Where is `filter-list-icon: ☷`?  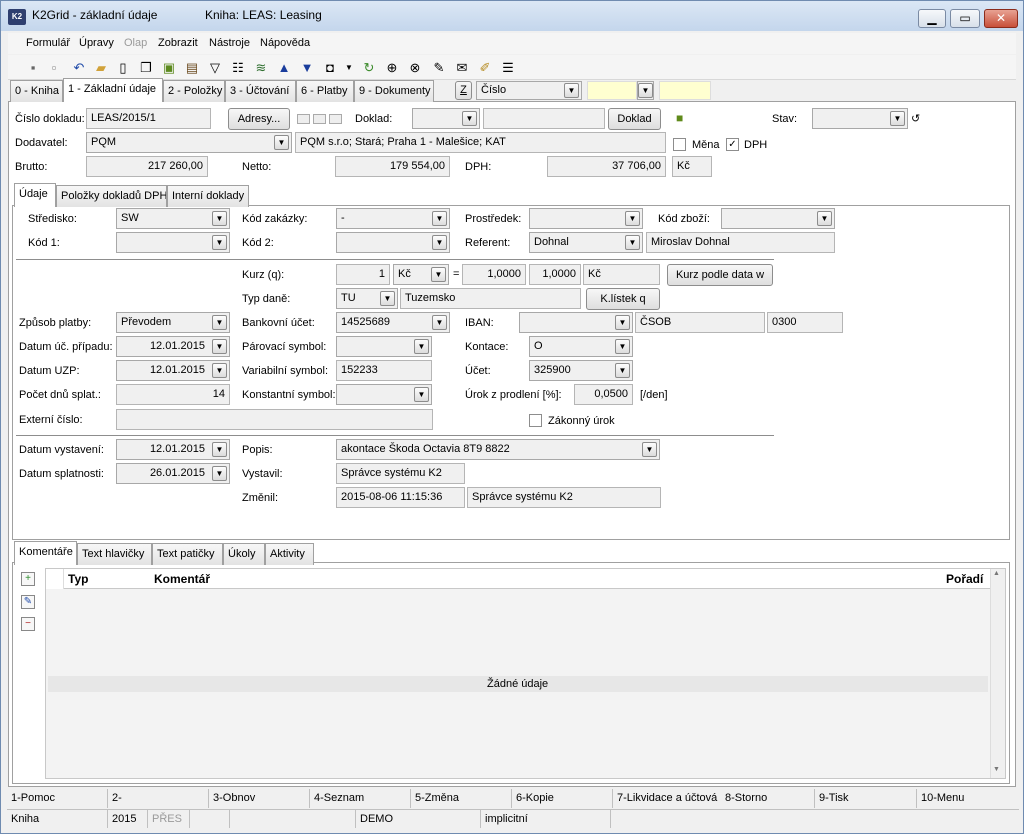 filter-list-icon: ☷ is located at coordinates (238, 68).